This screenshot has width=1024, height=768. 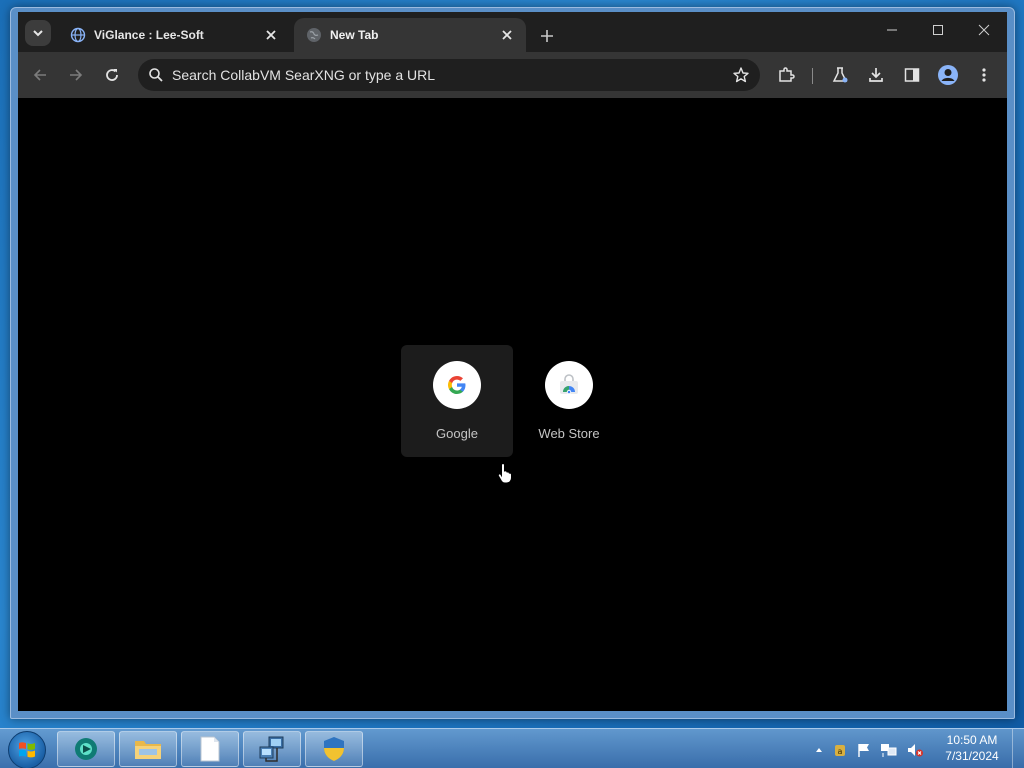 I want to click on tab-search-button, so click(x=38, y=33).